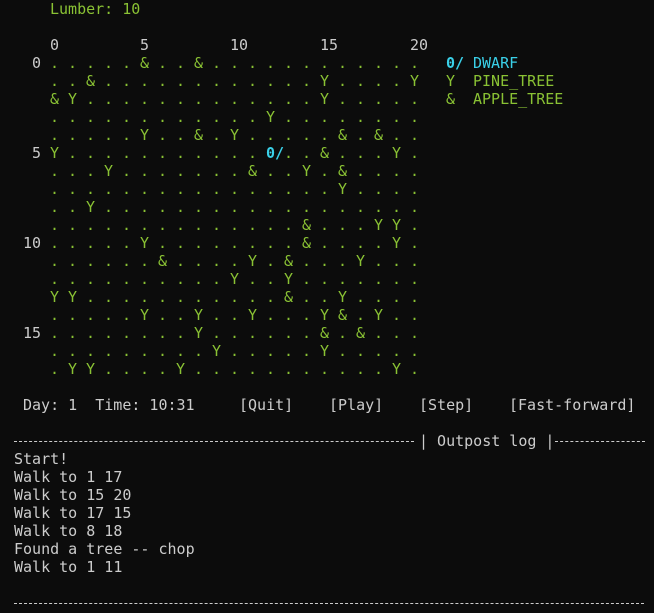 The width and height of the screenshot is (654, 613). Describe the element at coordinates (496, 63) in the screenshot. I see `legend-dwarf-label: DWARF` at that location.